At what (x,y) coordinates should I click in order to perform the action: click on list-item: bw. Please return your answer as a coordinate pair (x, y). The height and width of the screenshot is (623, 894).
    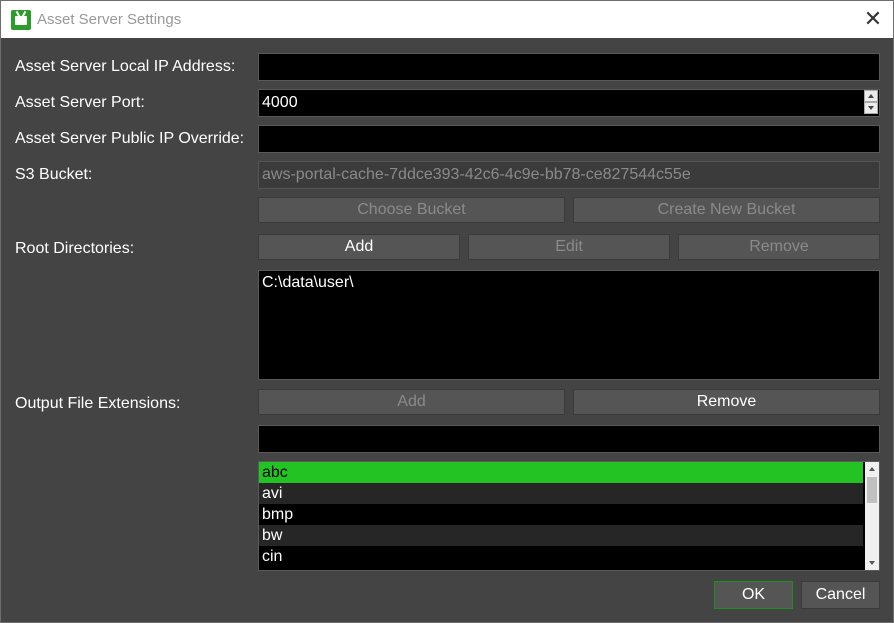
    Looking at the image, I should click on (561, 535).